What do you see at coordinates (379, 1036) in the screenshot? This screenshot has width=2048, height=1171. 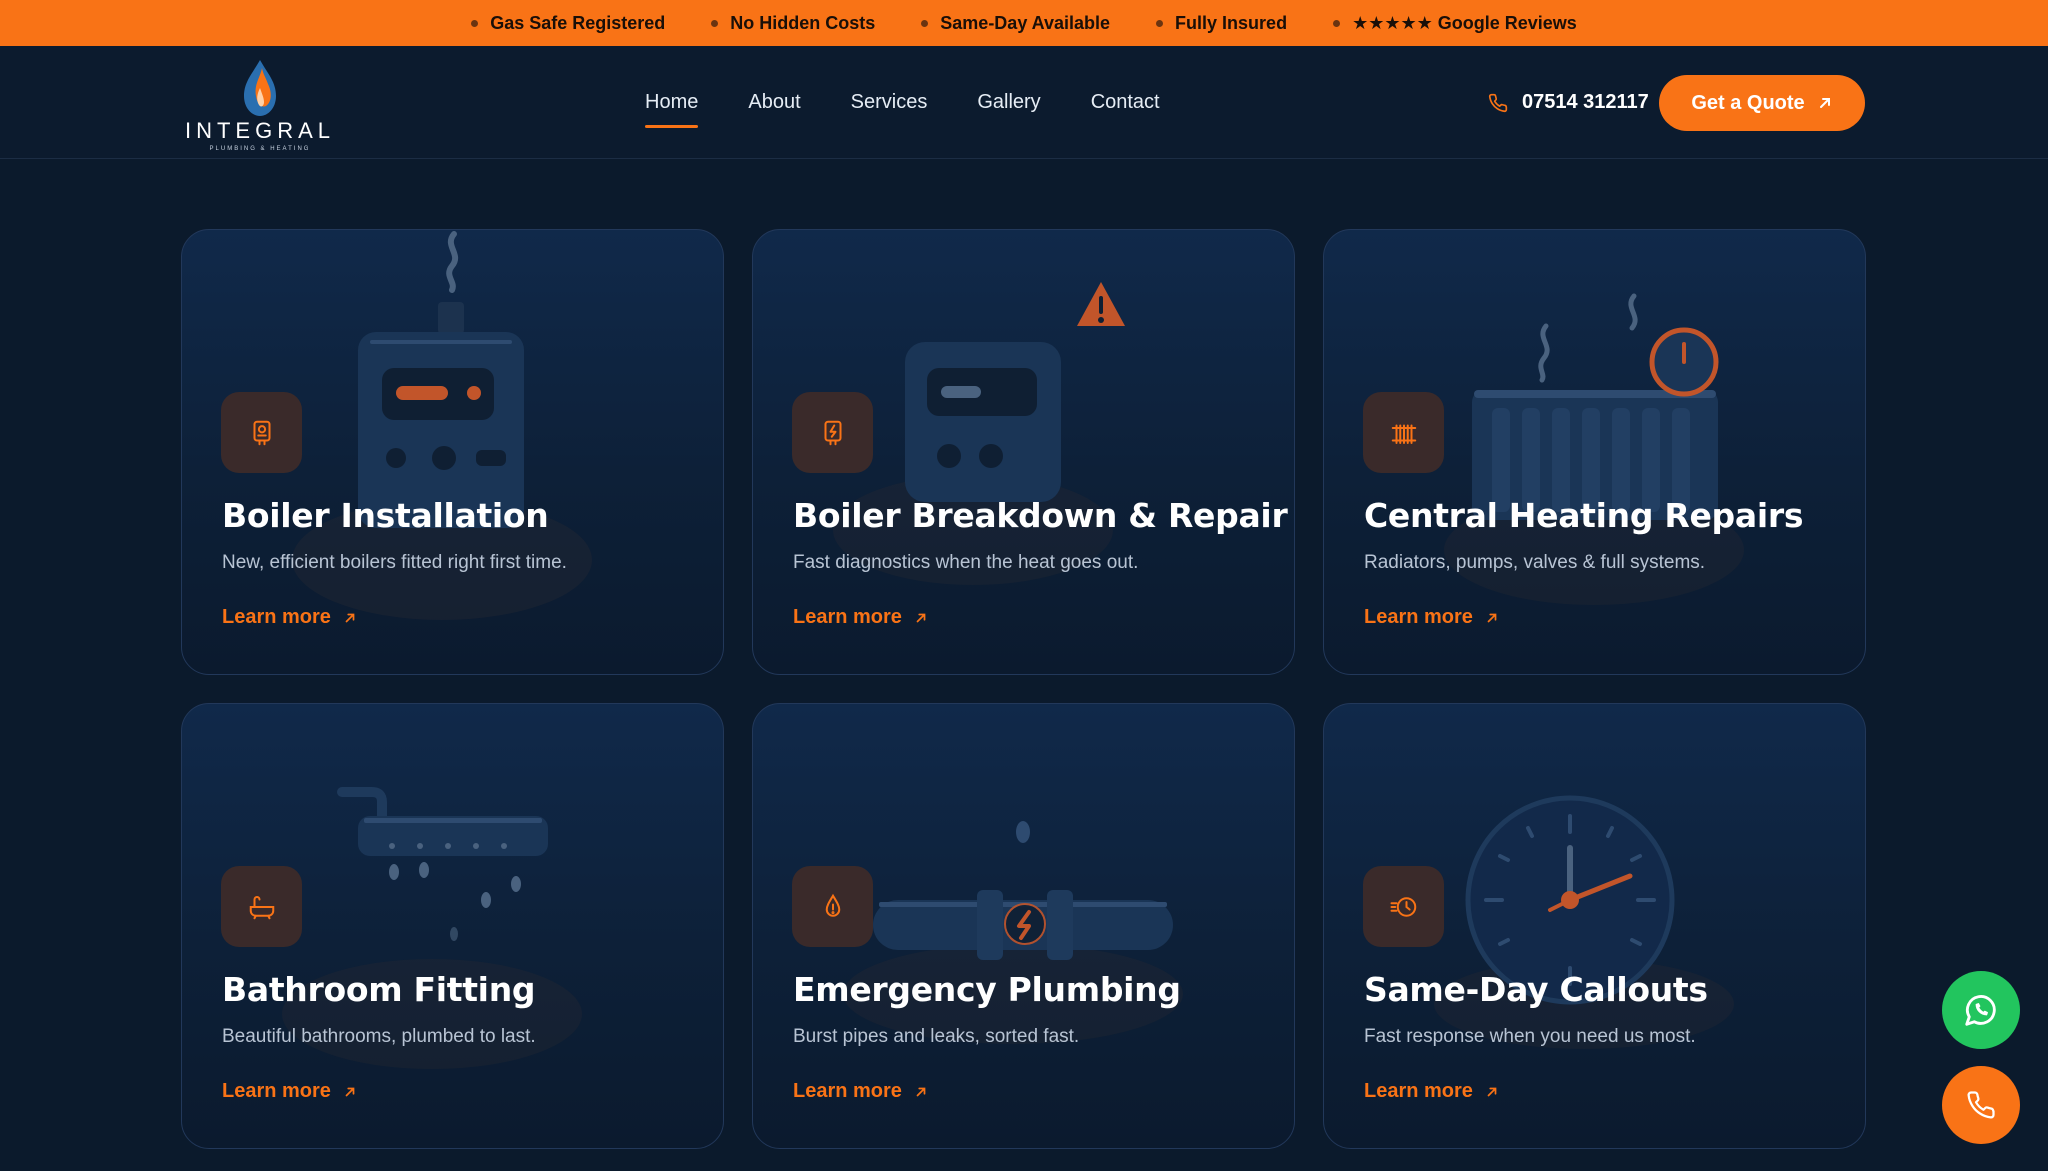 I see `service-description: Beautiful bathrooms, plumbed to last.` at bounding box center [379, 1036].